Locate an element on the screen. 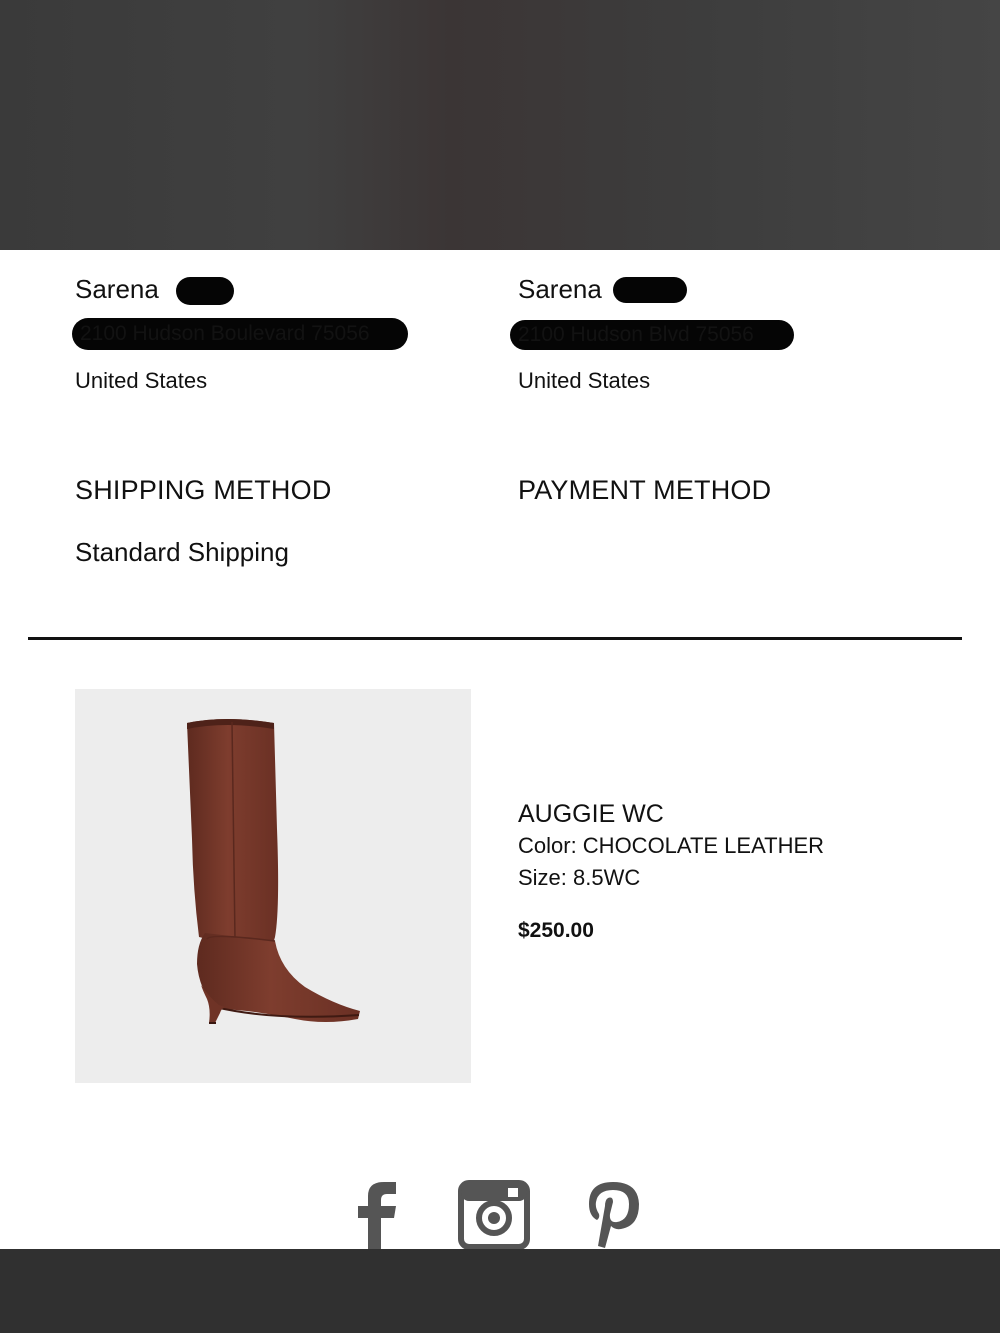 The image size is (1000, 1333). redacted-street: 2100 Hudson Boulevard 75056 is located at coordinates (240, 334).